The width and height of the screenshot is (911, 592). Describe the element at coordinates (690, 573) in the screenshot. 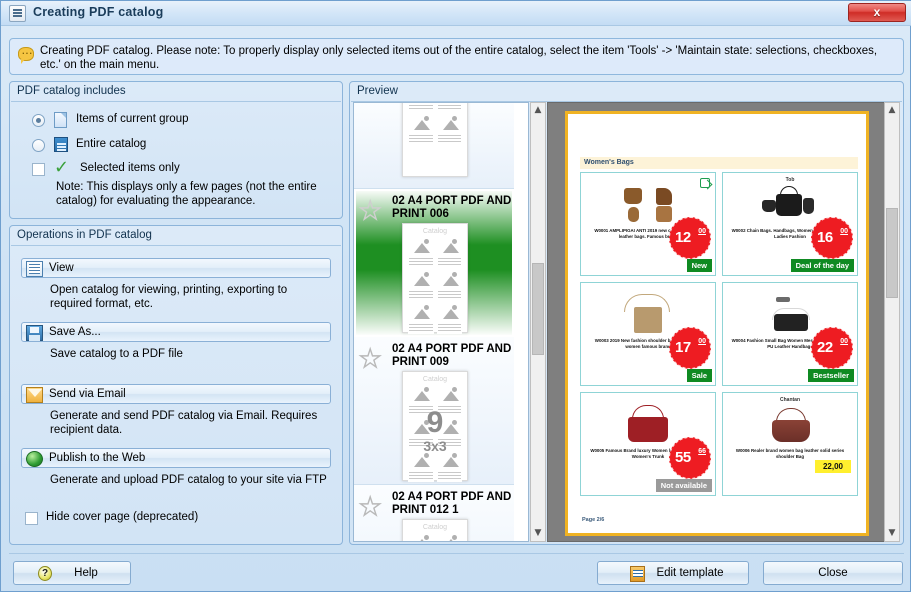

I see `edit-template-button-label: Edit template` at that location.